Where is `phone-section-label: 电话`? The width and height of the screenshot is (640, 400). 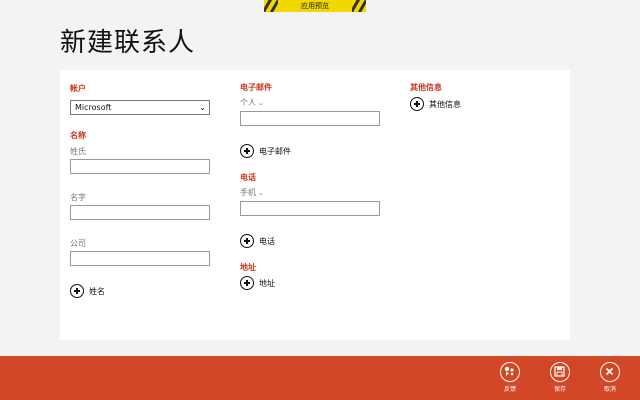 phone-section-label: 电话 is located at coordinates (248, 177).